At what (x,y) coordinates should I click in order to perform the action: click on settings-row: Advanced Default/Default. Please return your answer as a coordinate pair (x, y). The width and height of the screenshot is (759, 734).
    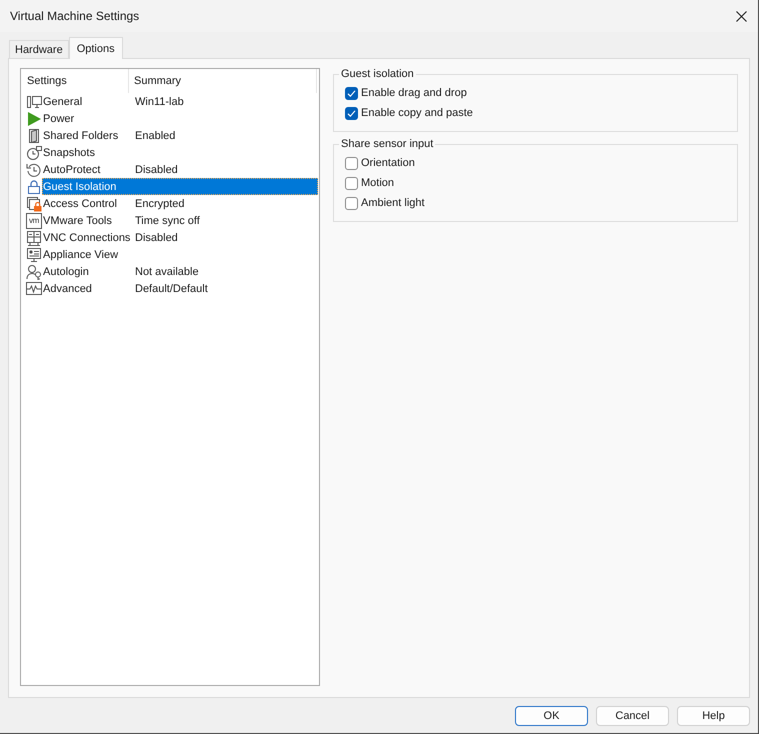
    Looking at the image, I should click on (180, 288).